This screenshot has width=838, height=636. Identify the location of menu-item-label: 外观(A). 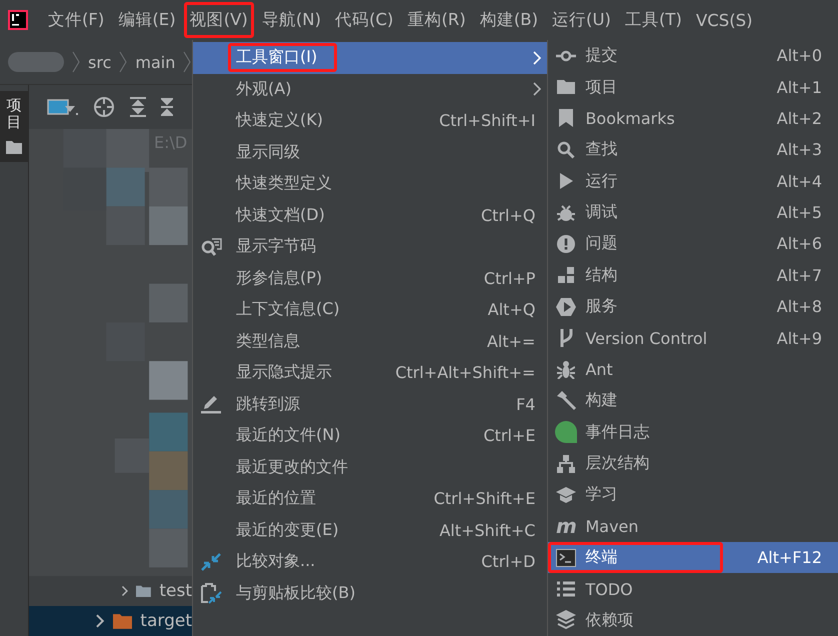
(263, 89).